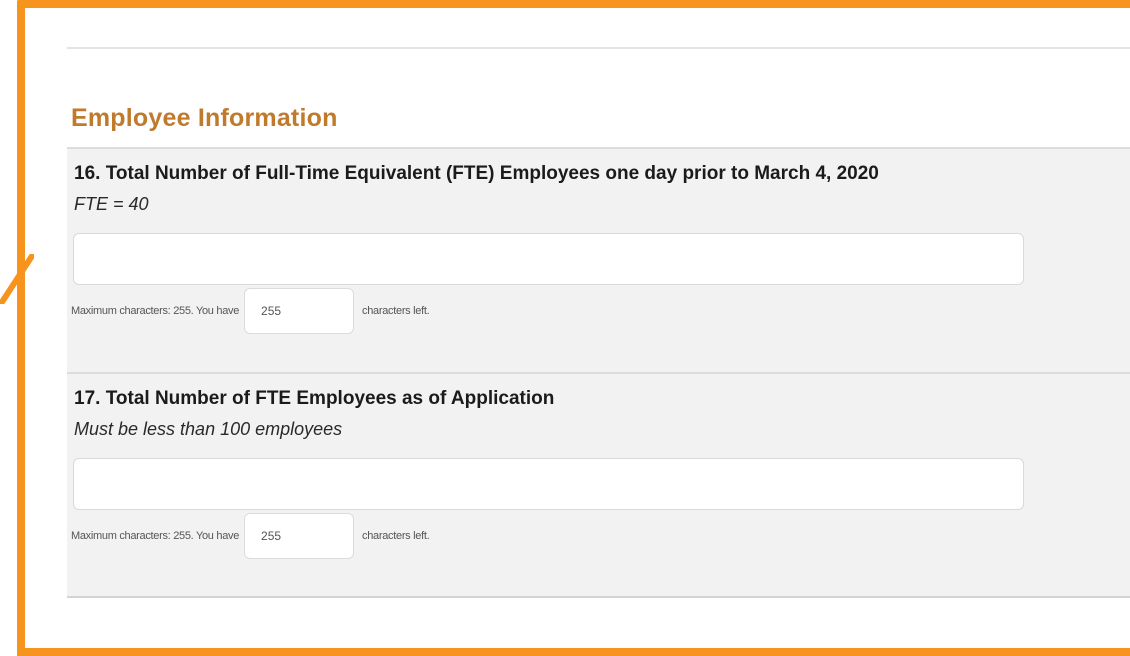 The width and height of the screenshot is (1130, 656). What do you see at coordinates (598, 48) in the screenshot?
I see `top-divider` at bounding box center [598, 48].